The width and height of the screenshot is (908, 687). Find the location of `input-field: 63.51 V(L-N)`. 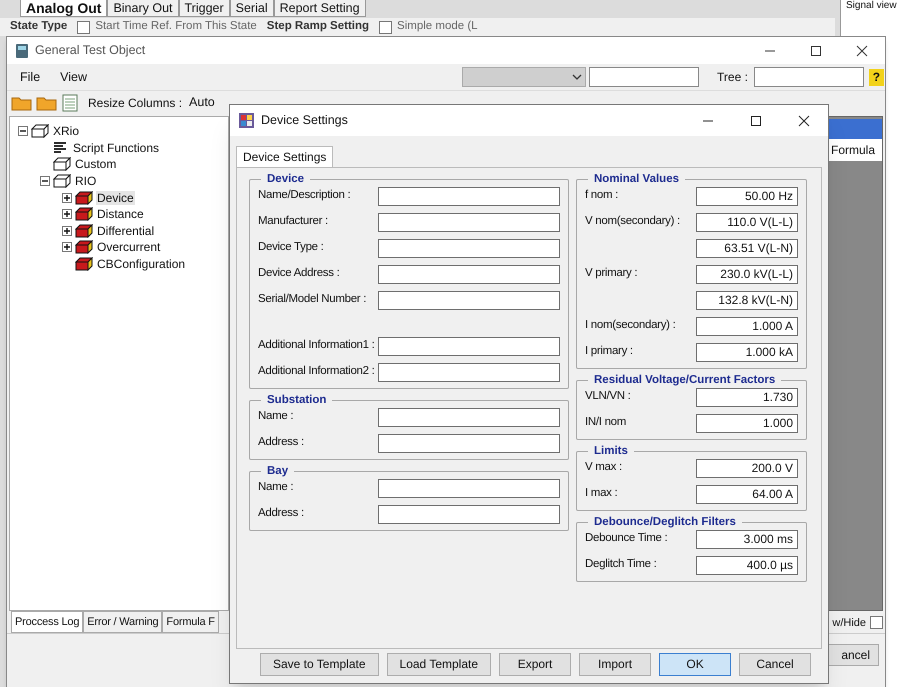

input-field: 63.51 V(L-N) is located at coordinates (747, 248).